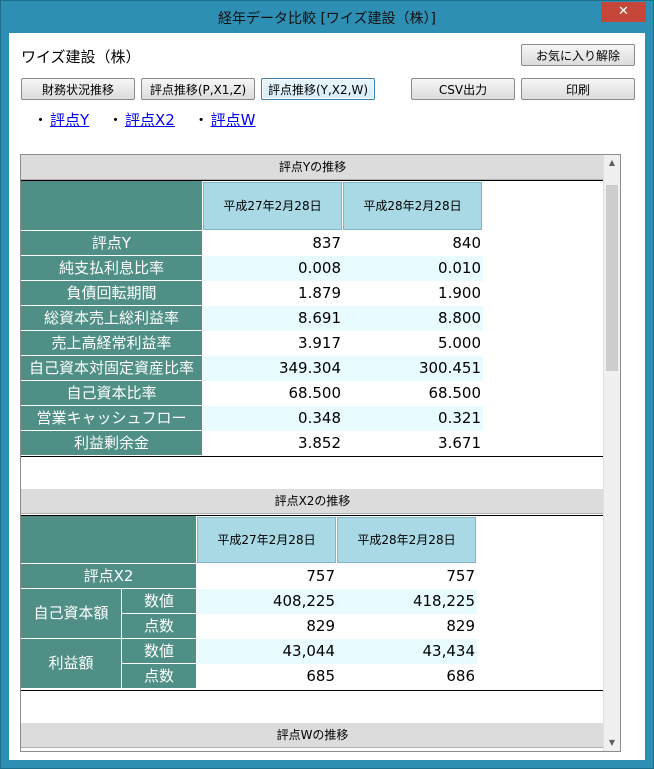  Describe the element at coordinates (578, 55) in the screenshot. I see `favorite-remove-button: お気に入り解除` at that location.